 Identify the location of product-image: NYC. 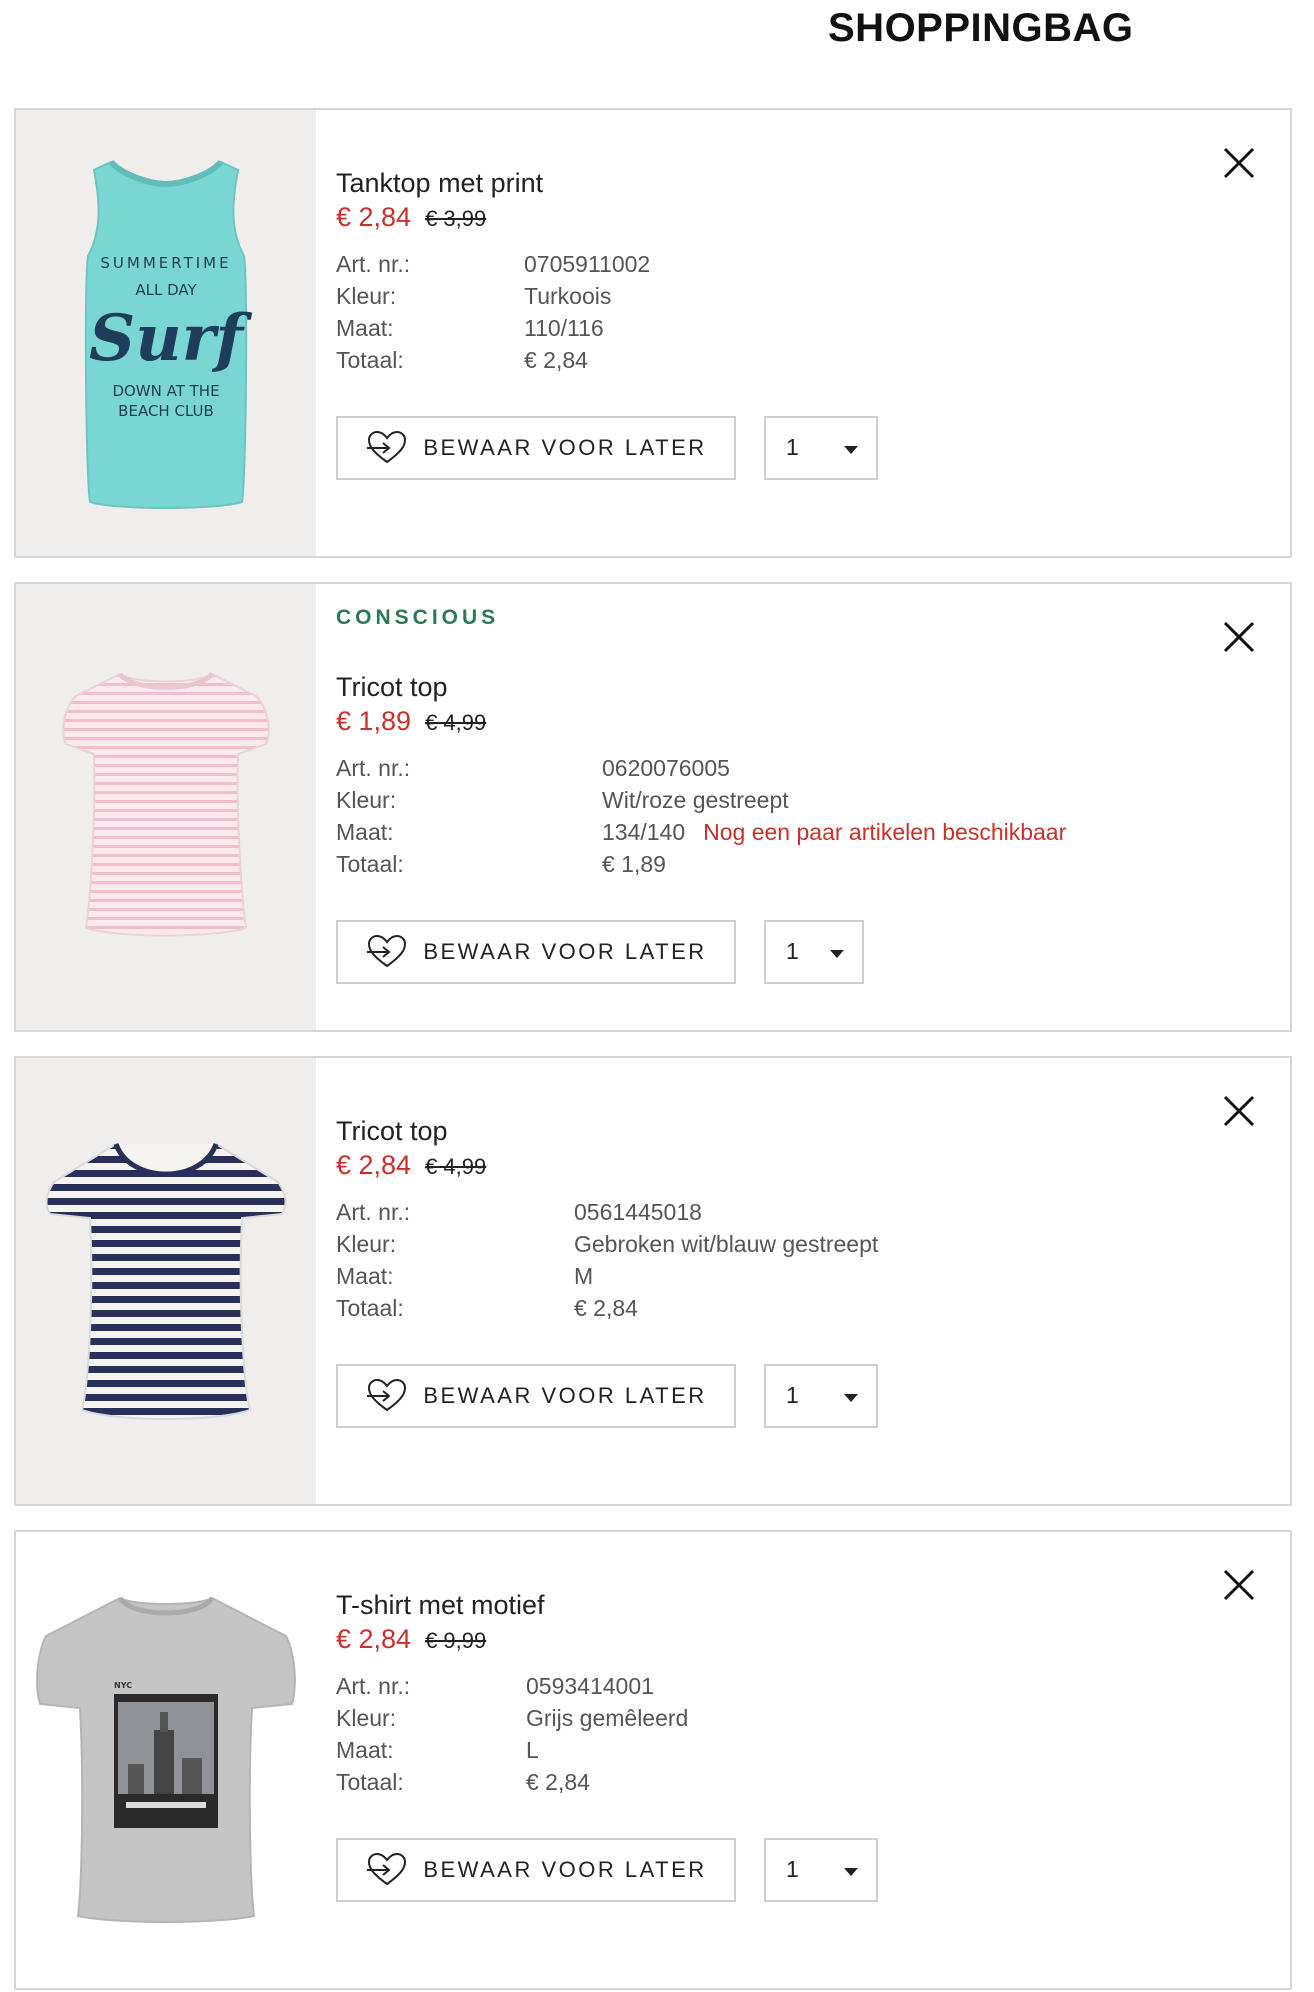
(166, 1760).